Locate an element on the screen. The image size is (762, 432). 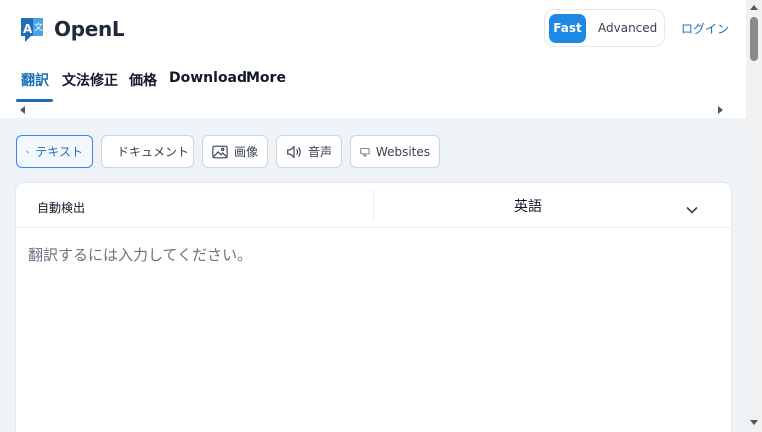
source-text-input: 翻訳するには入力してください。 is located at coordinates (140, 254).